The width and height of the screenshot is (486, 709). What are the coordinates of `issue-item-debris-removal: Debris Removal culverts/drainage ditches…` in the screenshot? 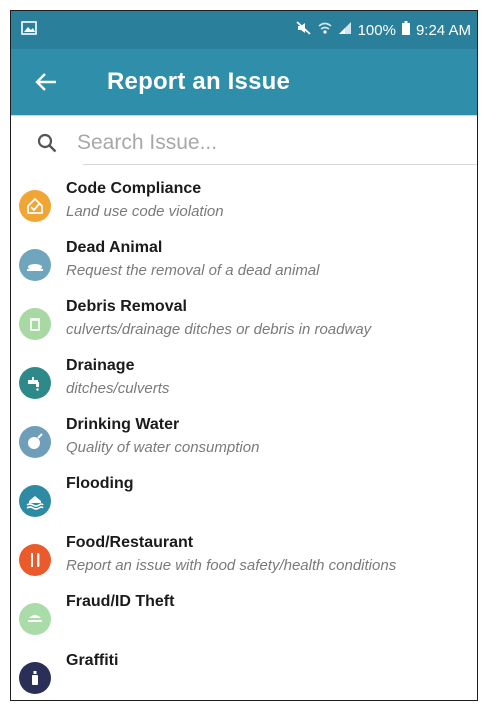 It's located at (244, 325).